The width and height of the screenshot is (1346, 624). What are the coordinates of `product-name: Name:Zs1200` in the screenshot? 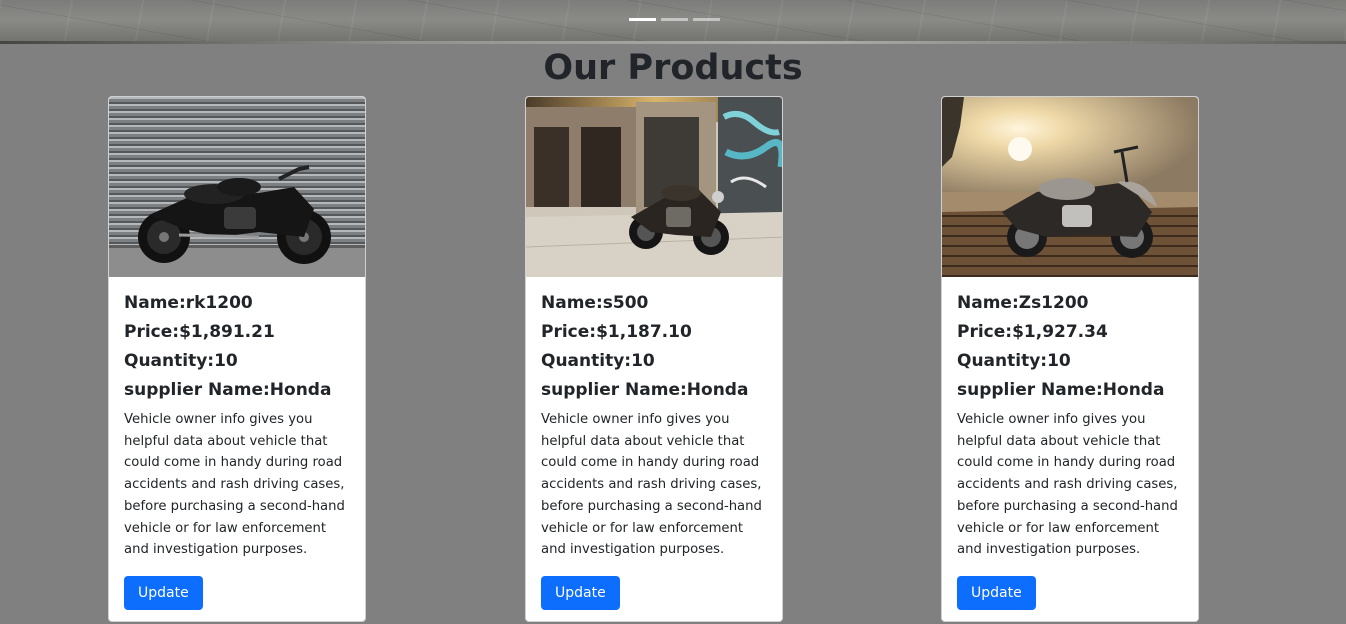 It's located at (1023, 303).